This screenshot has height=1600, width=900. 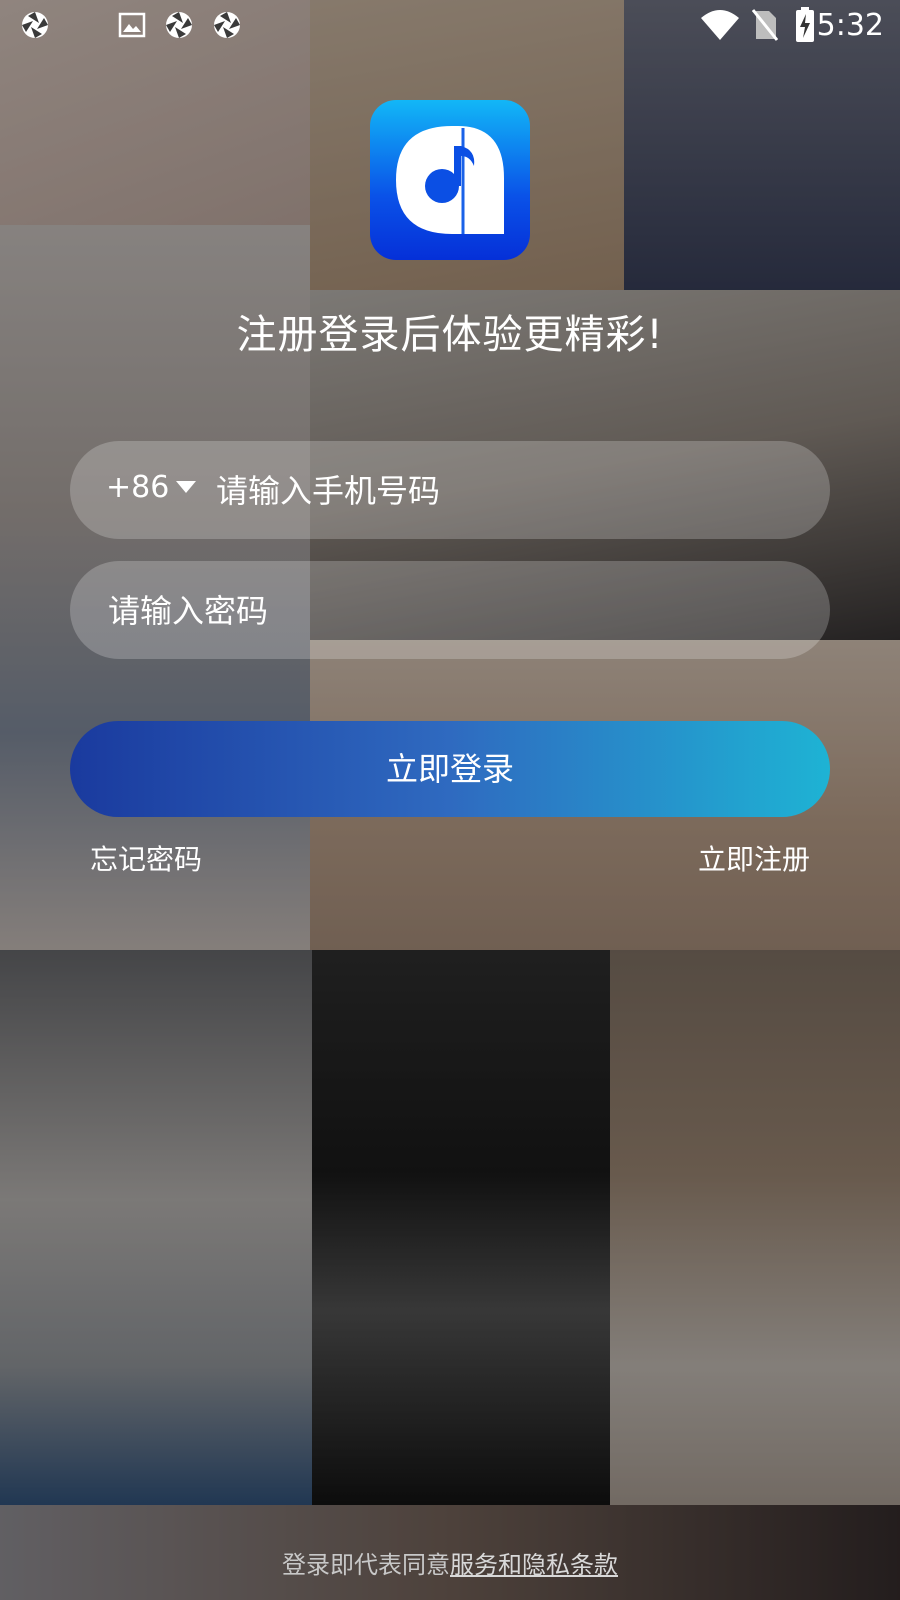 What do you see at coordinates (450, 25) in the screenshot?
I see `status-bar: 5:32` at bounding box center [450, 25].